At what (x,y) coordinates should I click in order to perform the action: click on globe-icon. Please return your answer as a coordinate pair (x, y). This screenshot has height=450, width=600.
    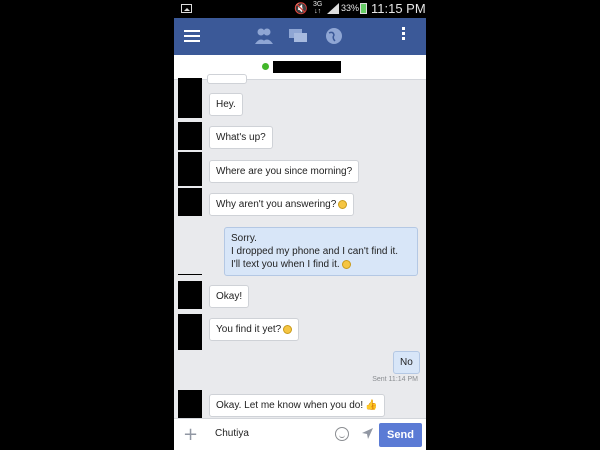
    Looking at the image, I should click on (334, 36).